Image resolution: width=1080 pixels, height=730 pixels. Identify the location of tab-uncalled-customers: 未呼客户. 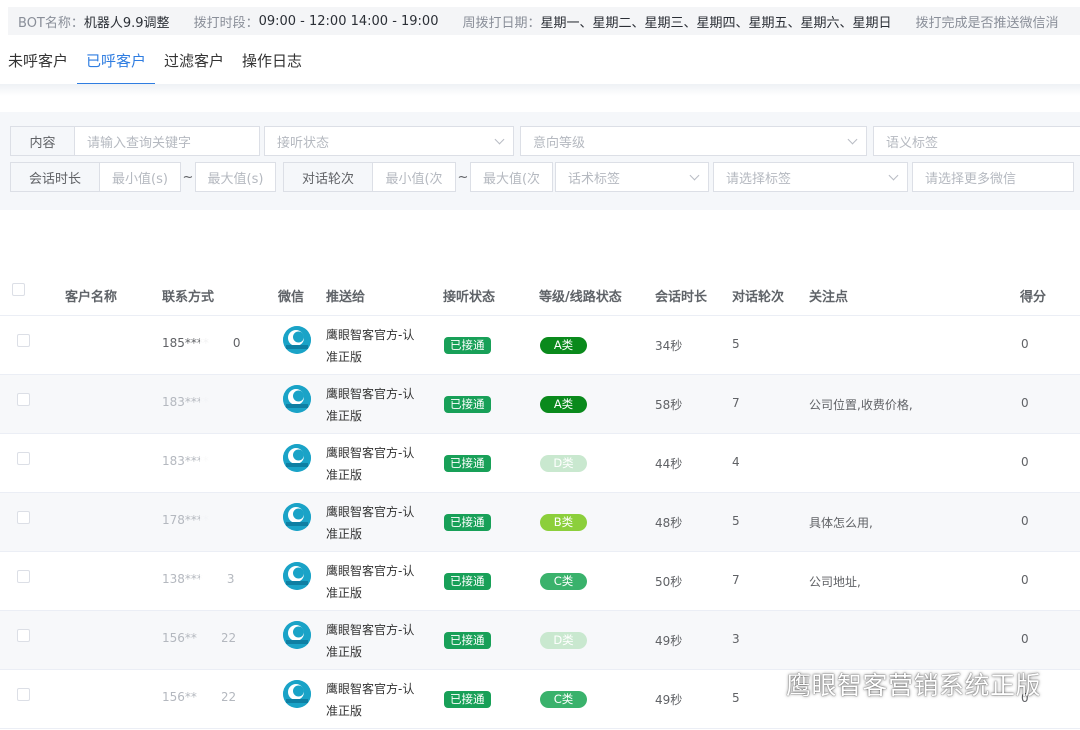
(38, 65).